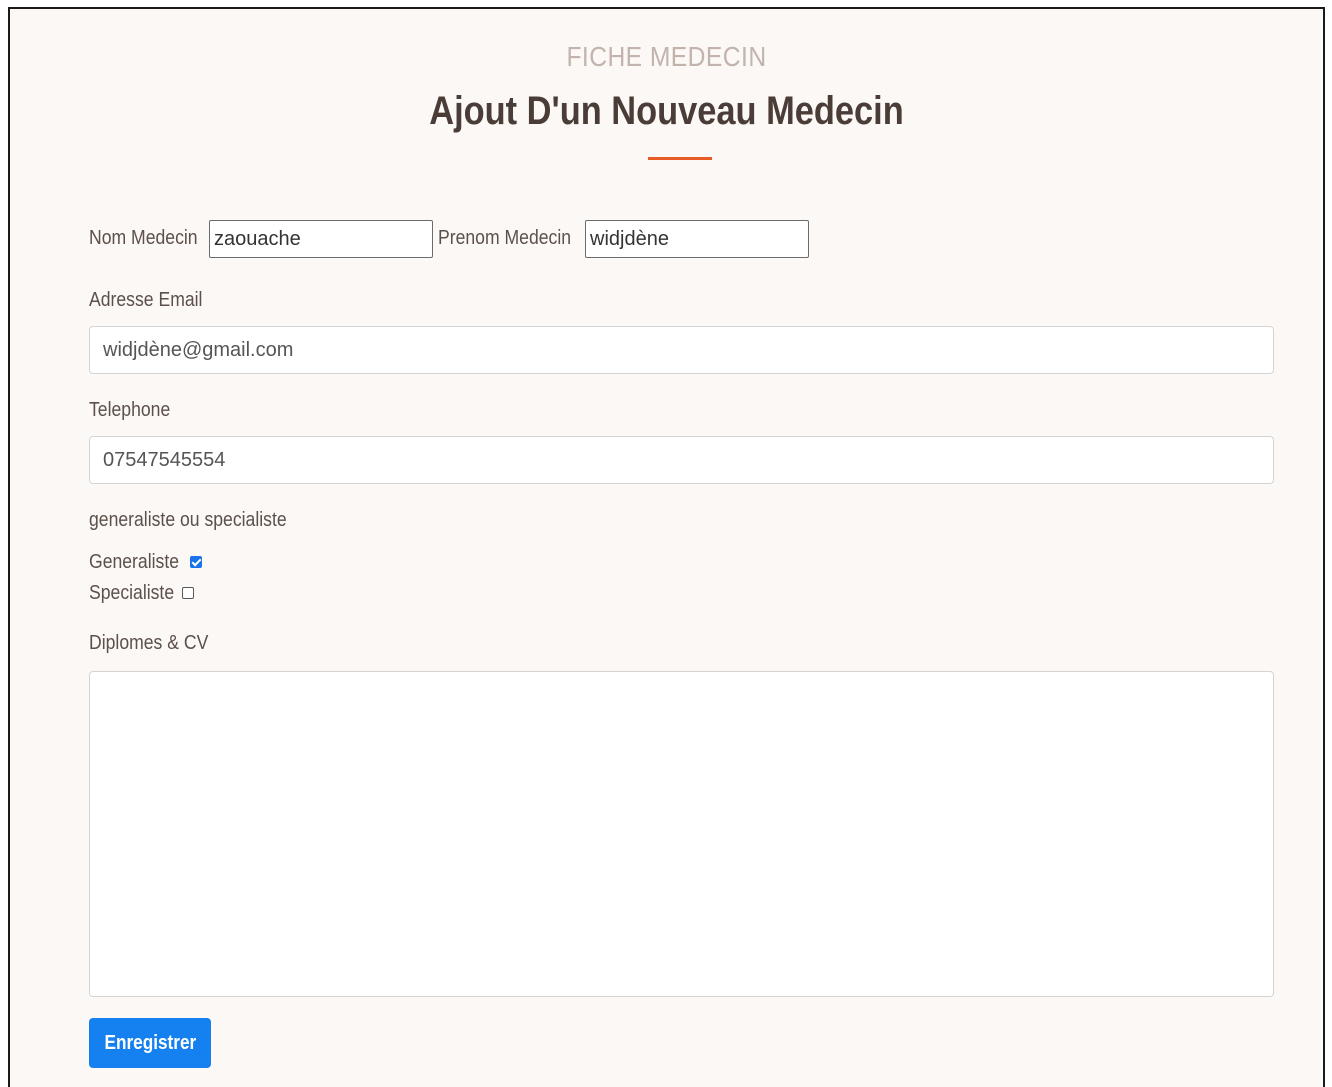 This screenshot has width=1332, height=1087. I want to click on save-button: Enregistrer, so click(150, 1043).